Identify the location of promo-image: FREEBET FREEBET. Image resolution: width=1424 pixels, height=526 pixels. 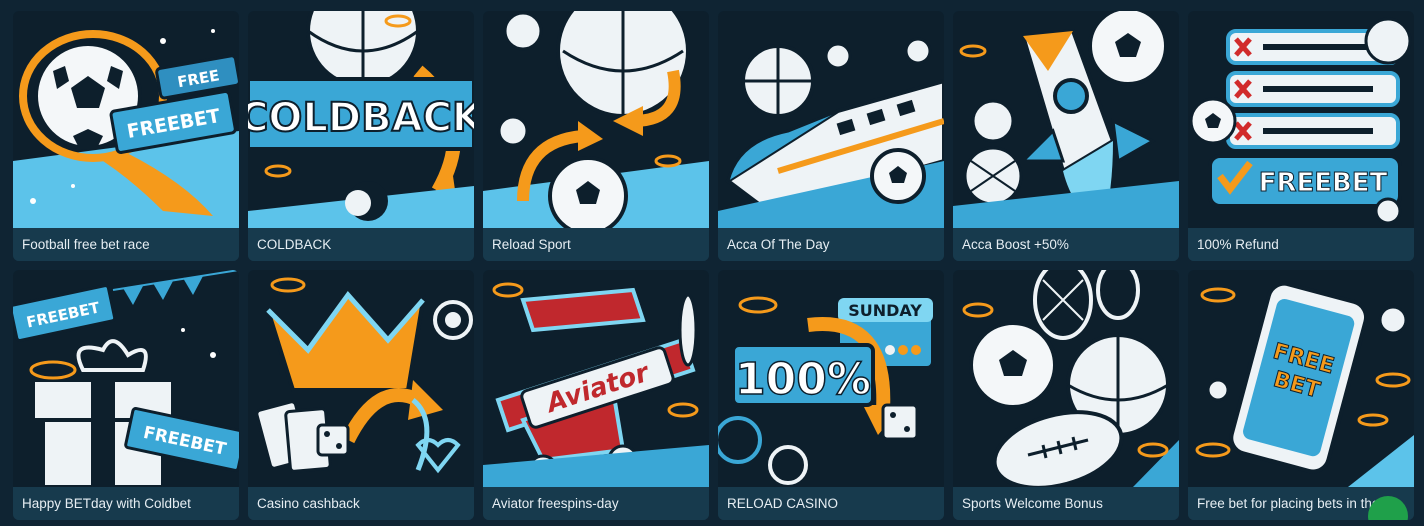
(126, 378).